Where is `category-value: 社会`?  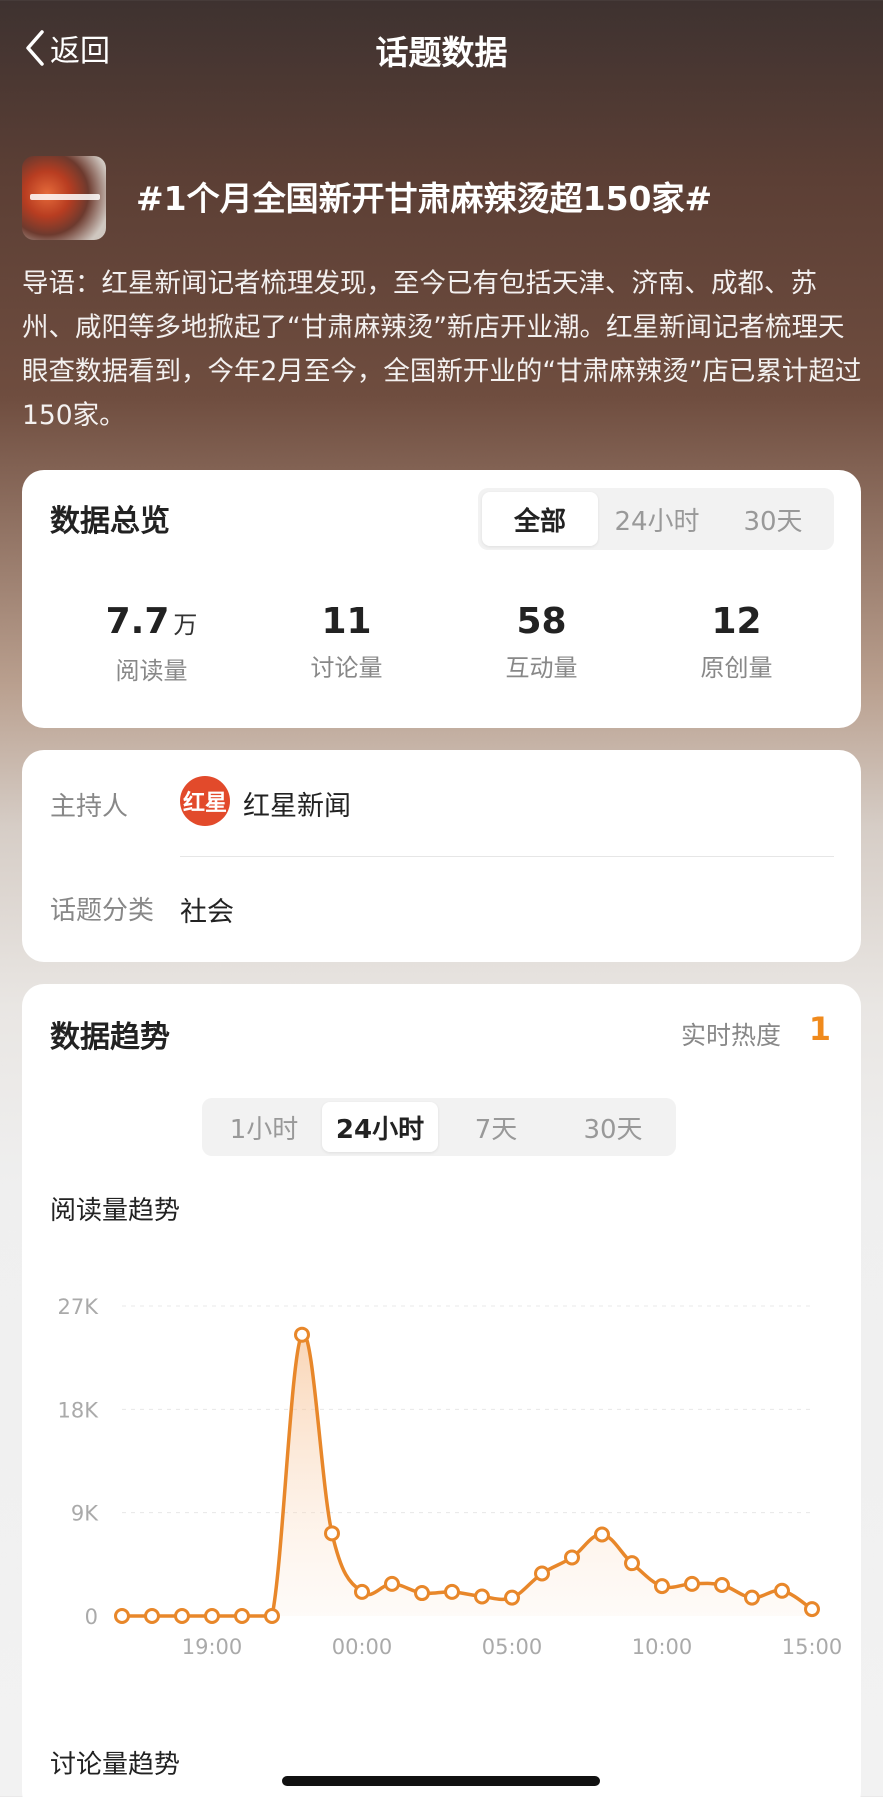 category-value: 社会 is located at coordinates (207, 912).